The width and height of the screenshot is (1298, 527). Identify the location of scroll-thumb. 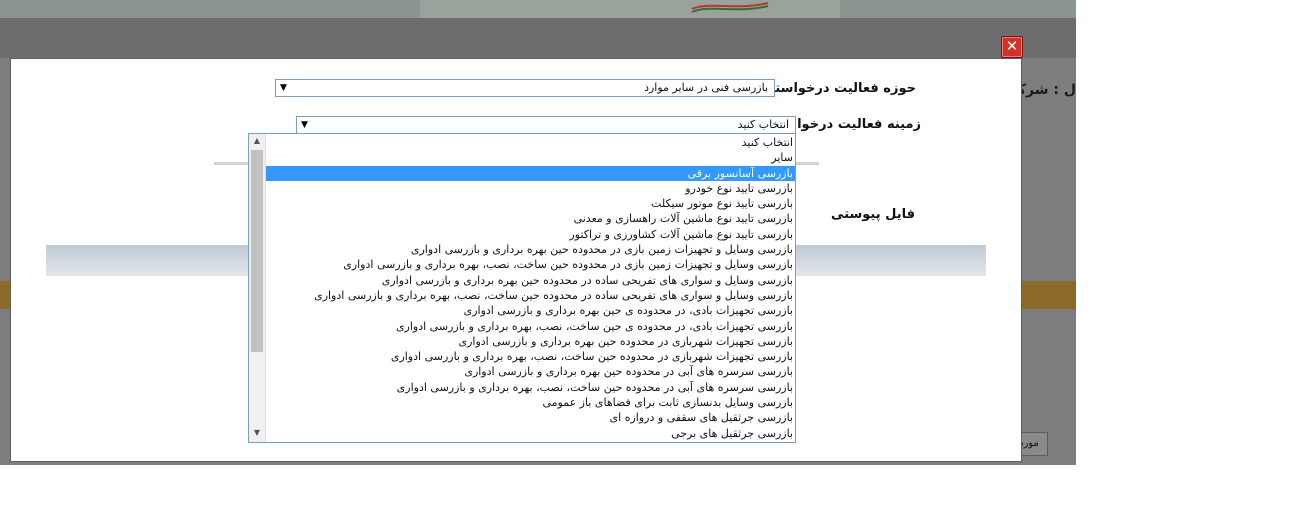
(257, 251).